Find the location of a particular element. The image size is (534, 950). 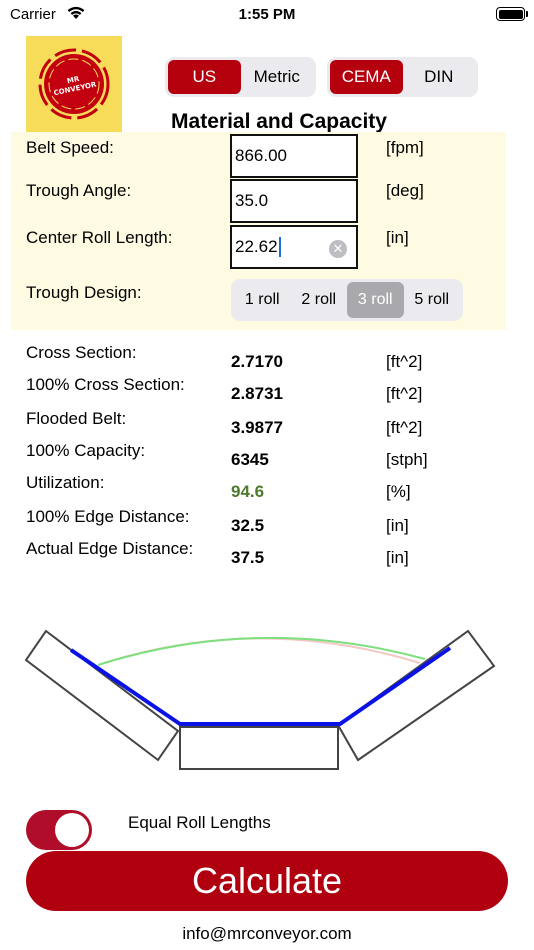

units-segmented-control: US Metric is located at coordinates (240, 77).